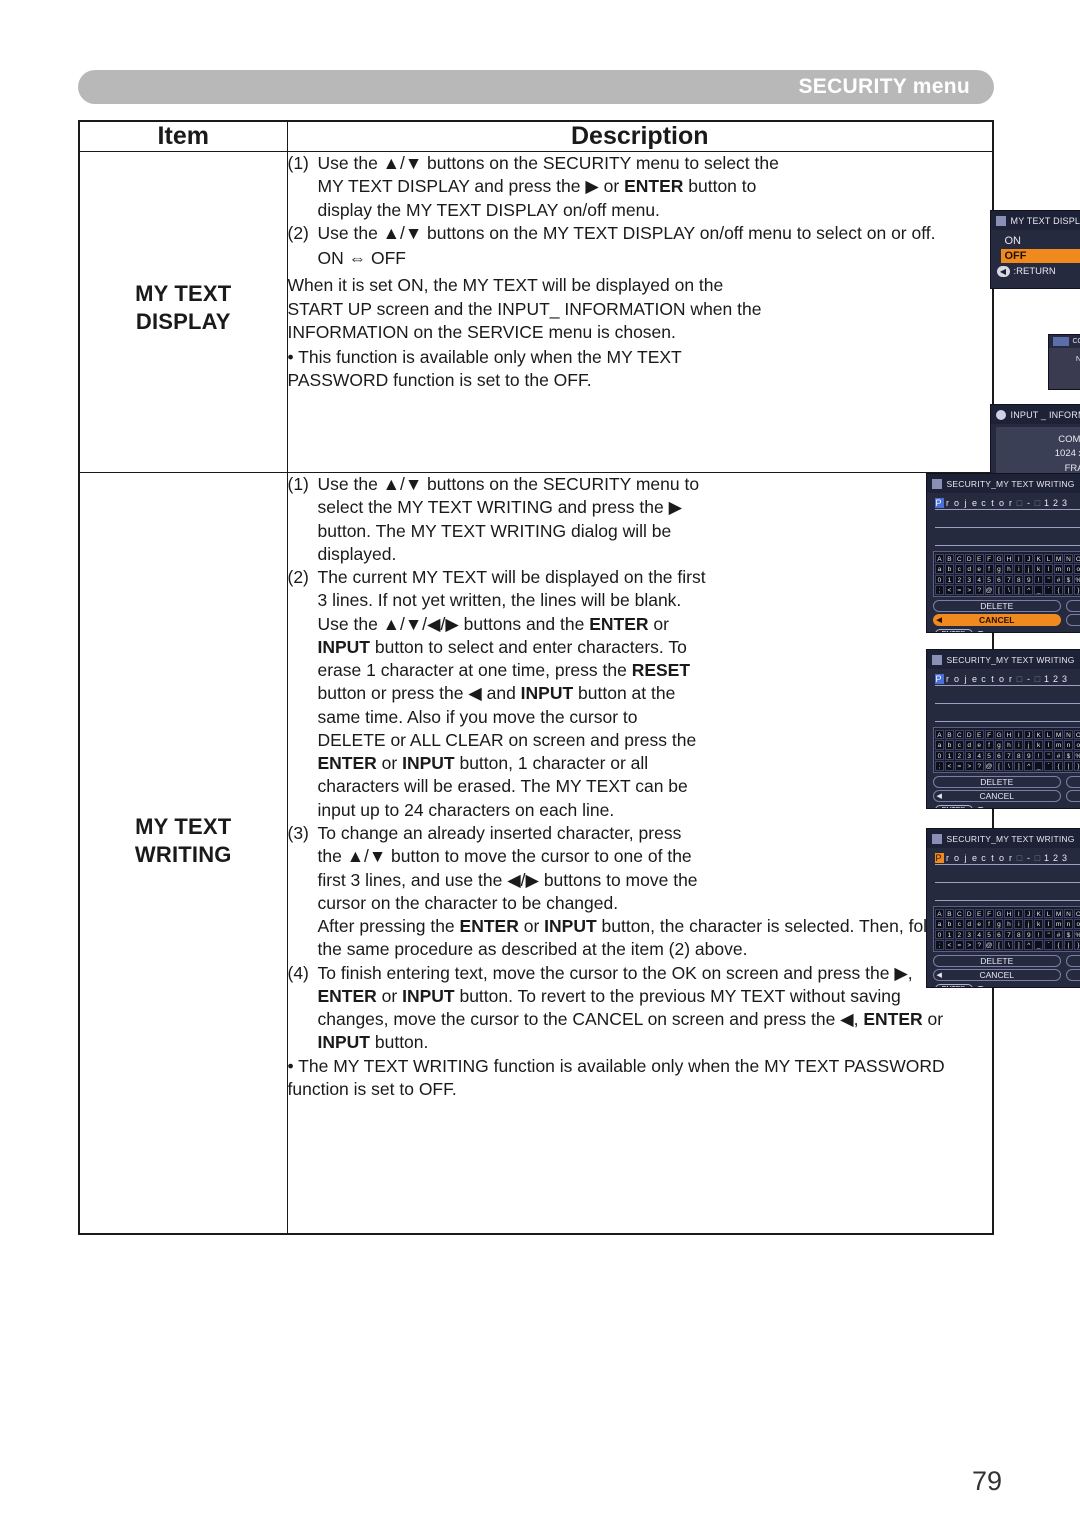  I want to click on keyboard-key: ?, so click(979, 766).